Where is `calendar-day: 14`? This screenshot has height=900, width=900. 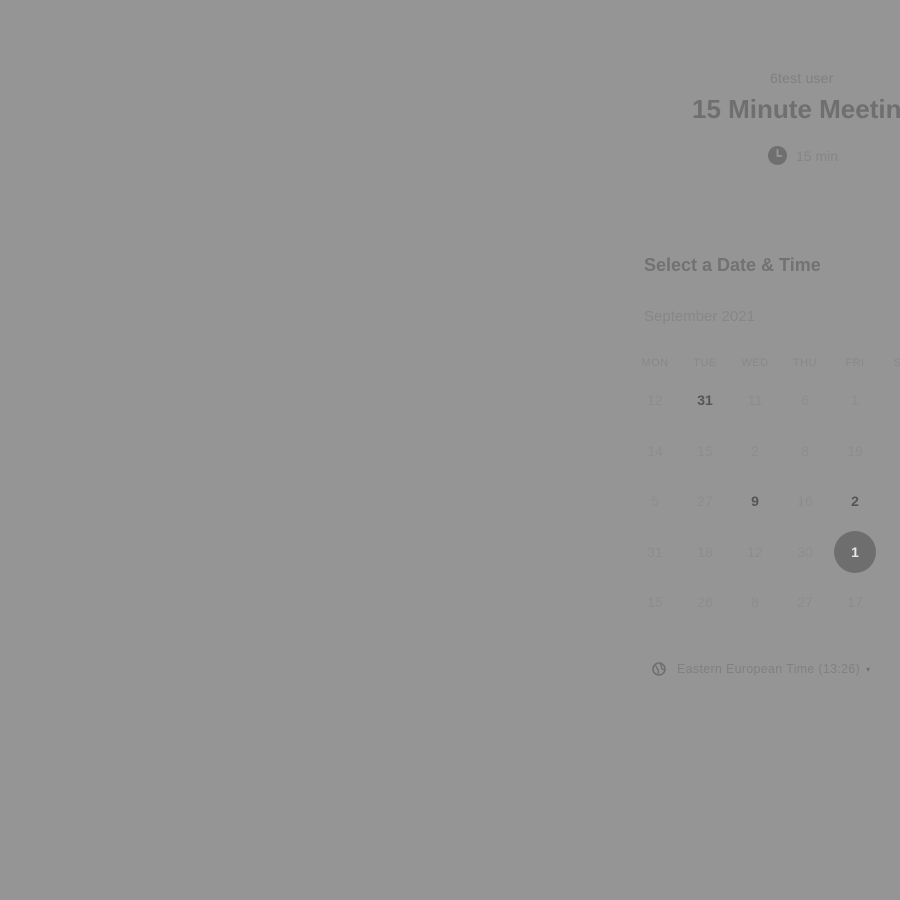
calendar-day: 14 is located at coordinates (655, 451).